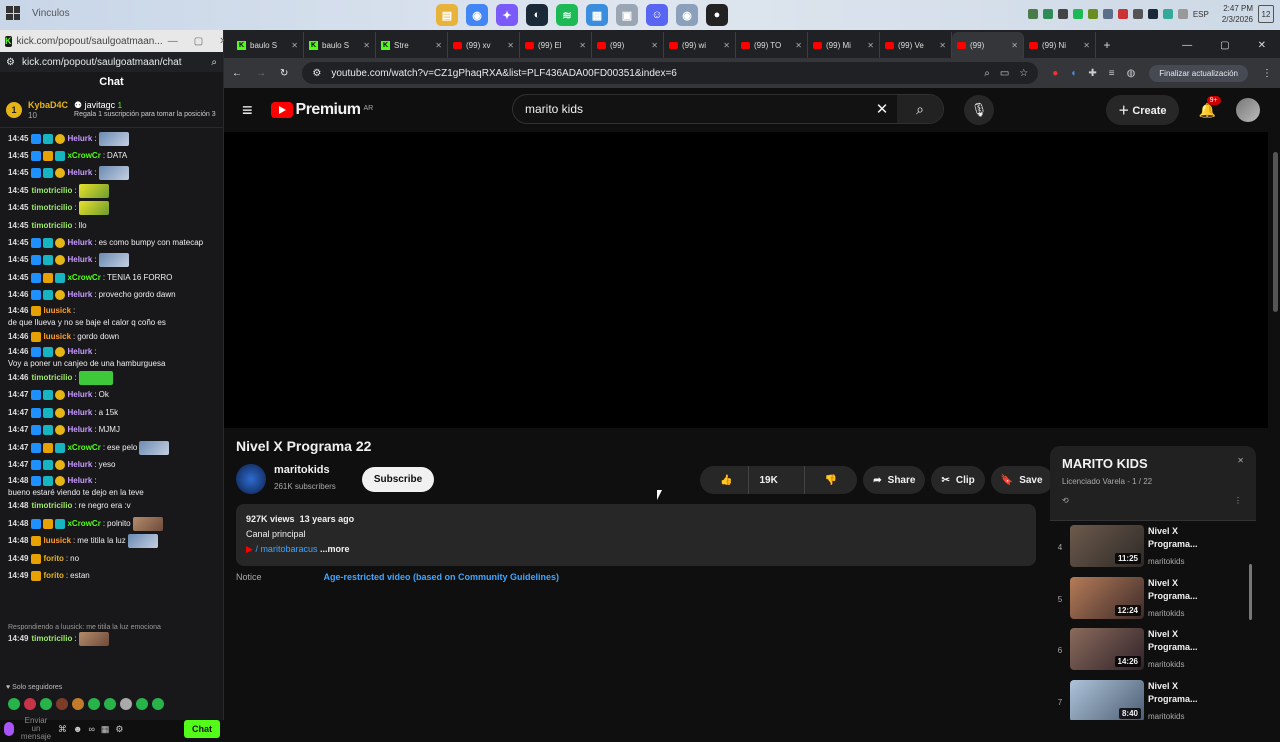 The width and height of the screenshot is (1280, 742). I want to click on playlist-item: 4 11:25 Nivel X Programa... maritokids, so click(1153, 547).